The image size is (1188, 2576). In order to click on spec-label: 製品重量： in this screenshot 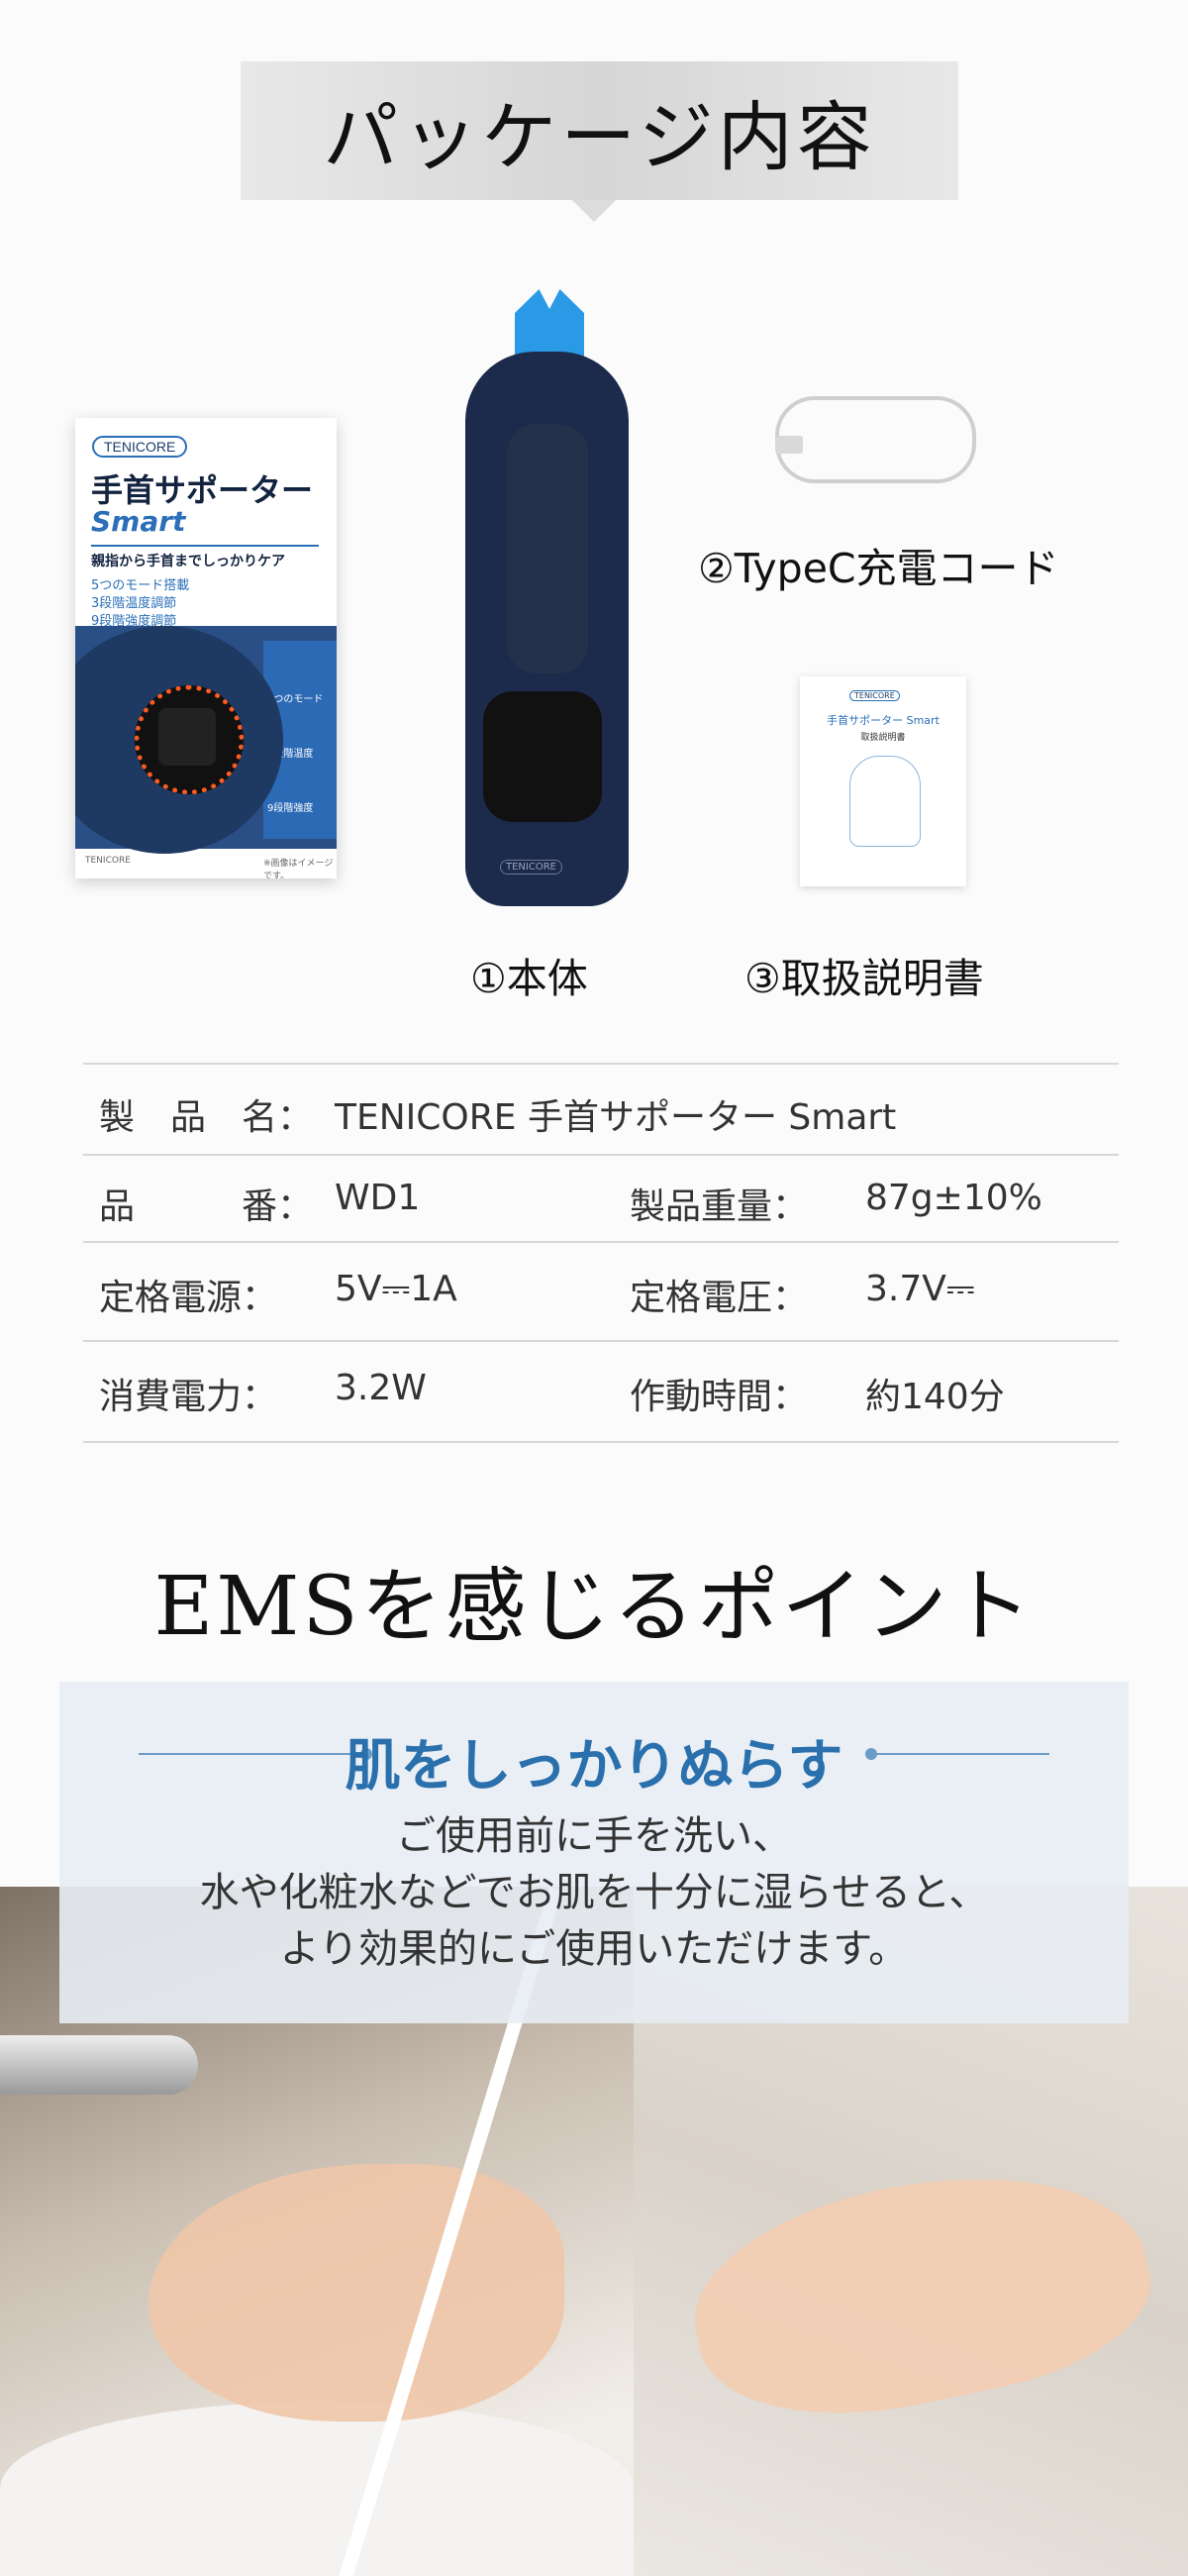, I will do `click(719, 1206)`.